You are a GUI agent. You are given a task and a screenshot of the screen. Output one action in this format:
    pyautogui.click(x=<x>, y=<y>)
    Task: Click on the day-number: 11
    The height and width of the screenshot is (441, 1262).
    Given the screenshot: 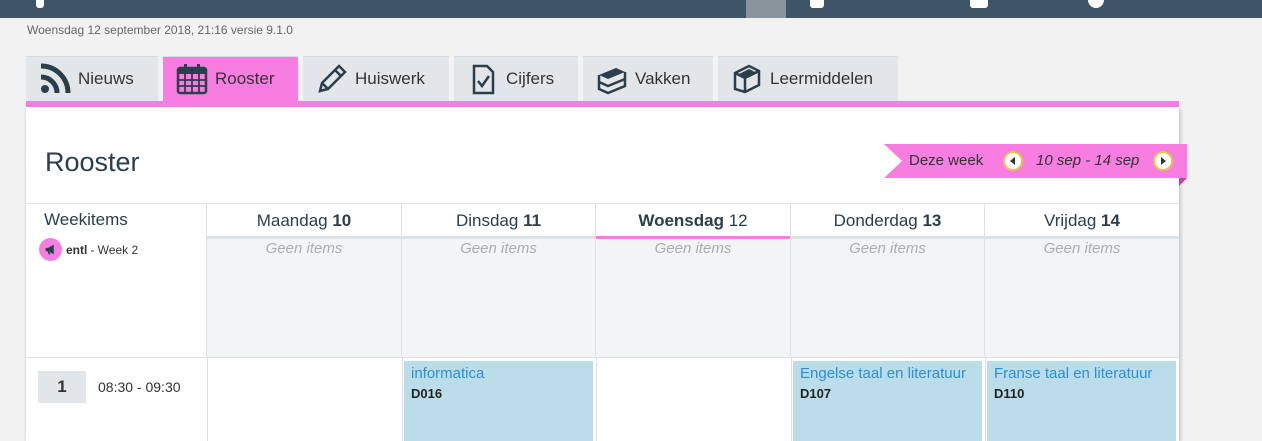 What is the action you would take?
    pyautogui.click(x=532, y=220)
    